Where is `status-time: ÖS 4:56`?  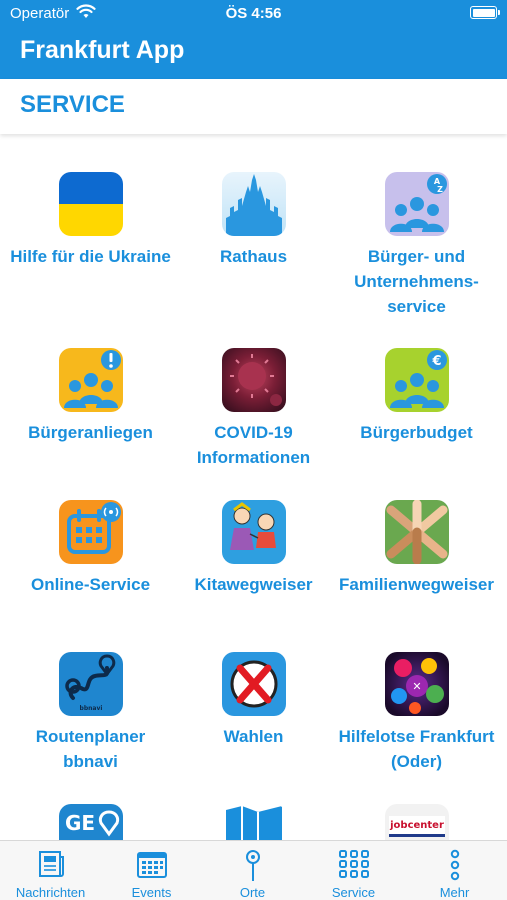 status-time: ÖS 4:56 is located at coordinates (253, 13).